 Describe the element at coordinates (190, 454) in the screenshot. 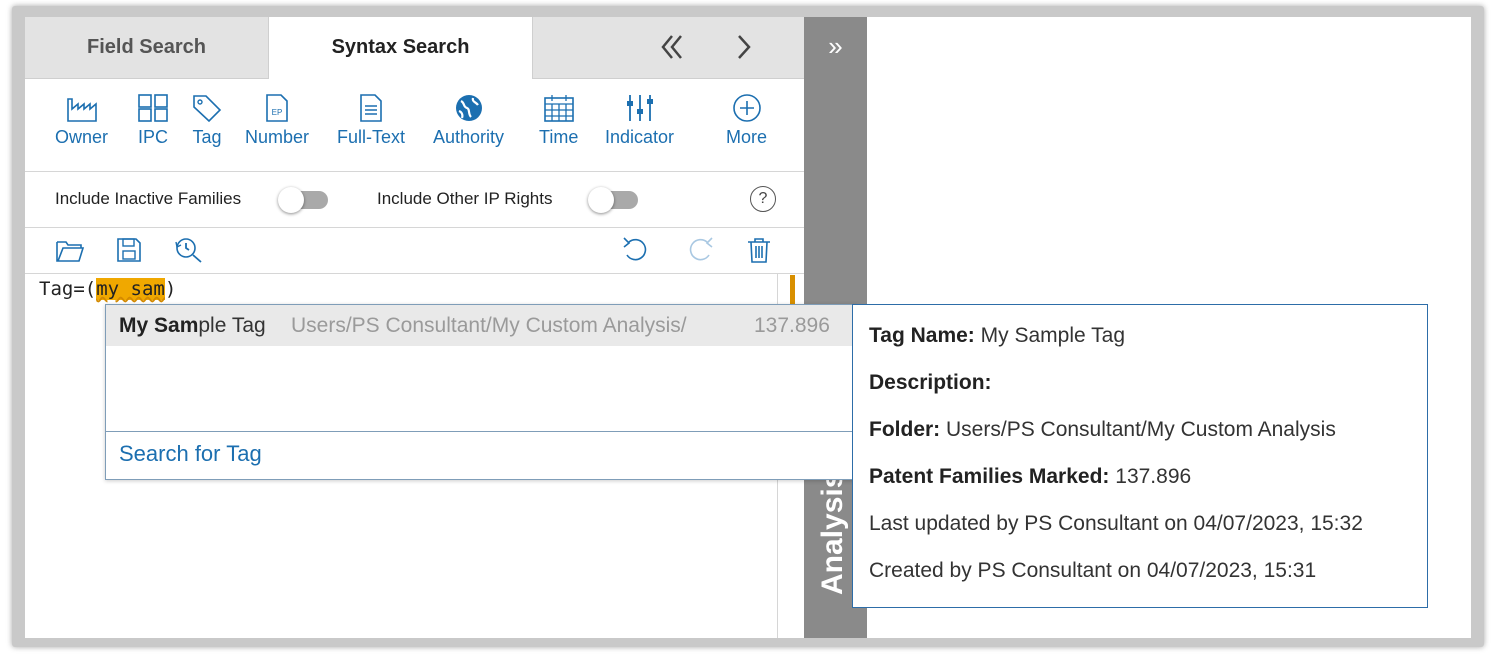

I see `search-for-tag-link: Search for Tag` at that location.